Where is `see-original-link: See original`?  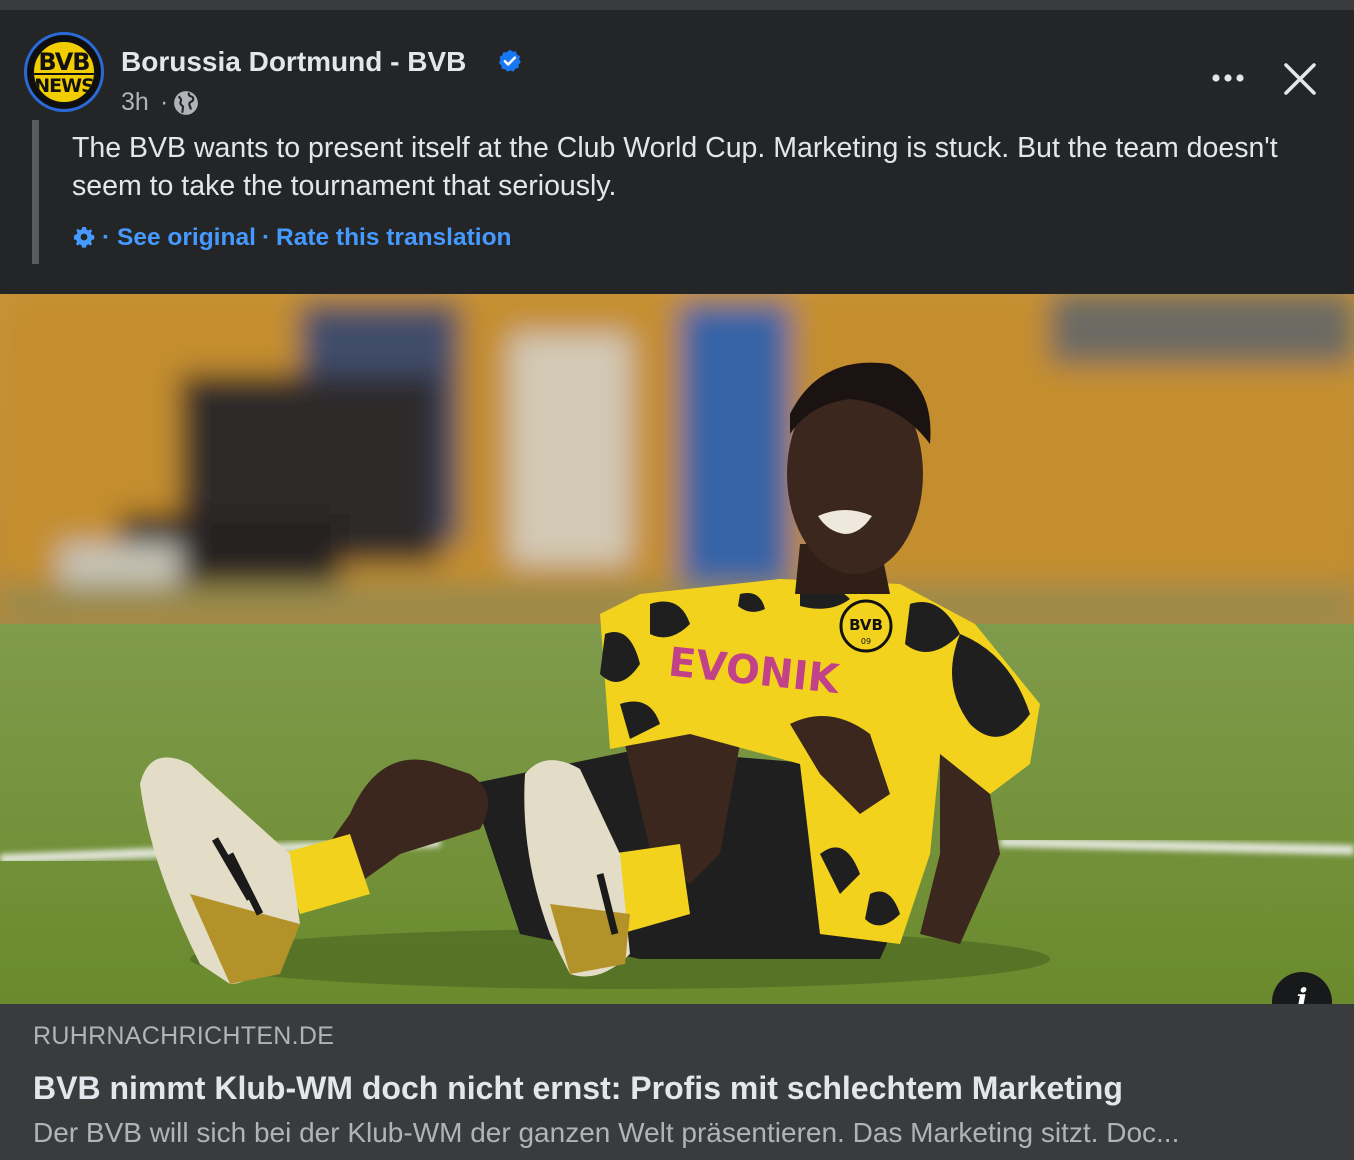
see-original-link: See original is located at coordinates (186, 238).